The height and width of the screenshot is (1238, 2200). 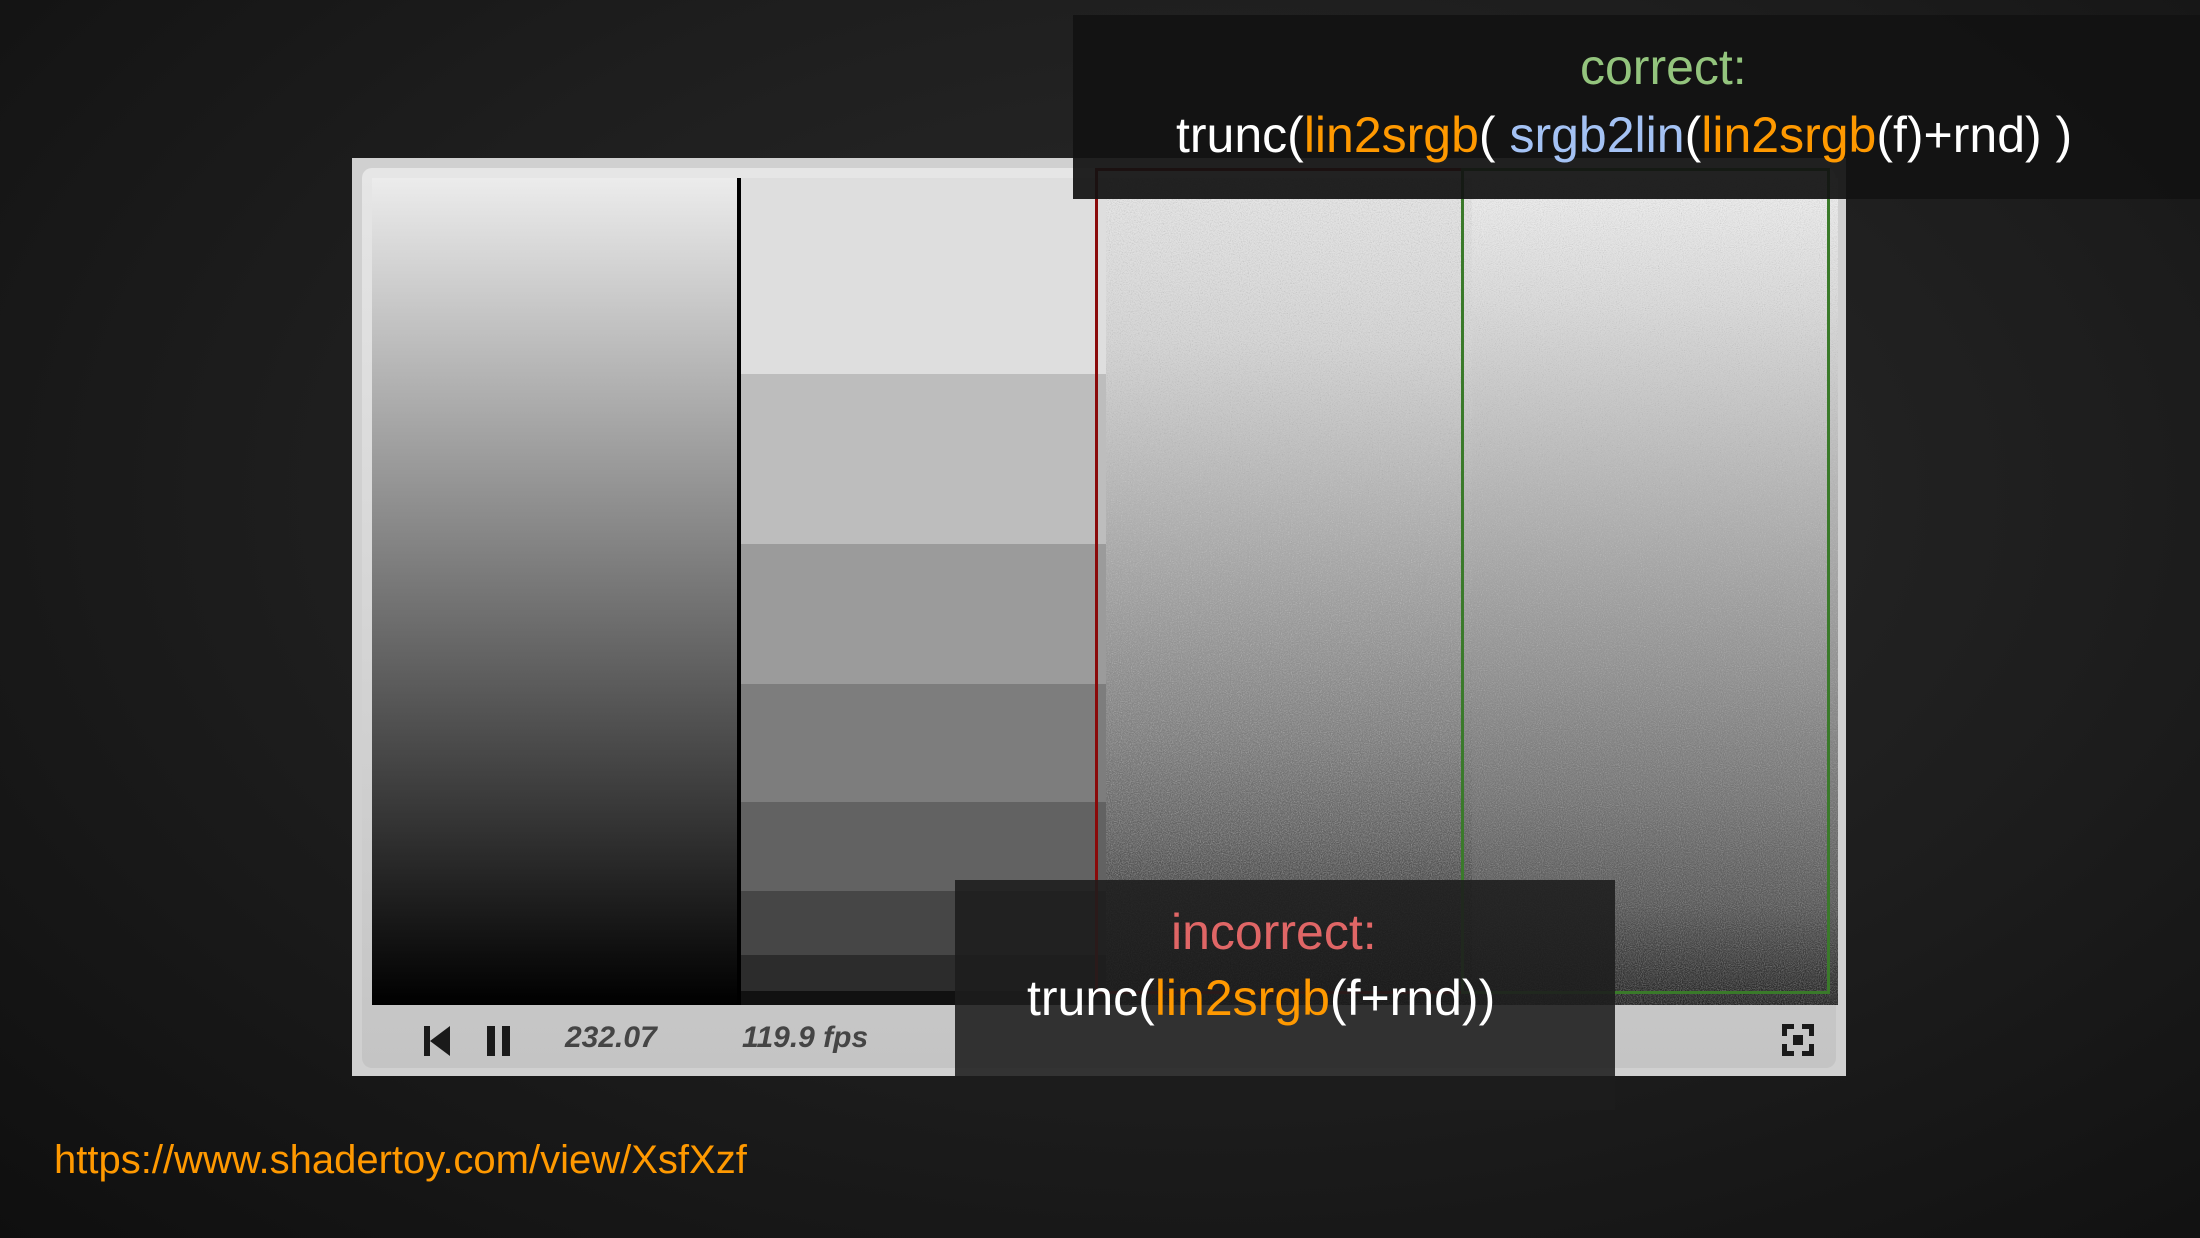 I want to click on fullscreen-icon, so click(x=1798, y=1040).